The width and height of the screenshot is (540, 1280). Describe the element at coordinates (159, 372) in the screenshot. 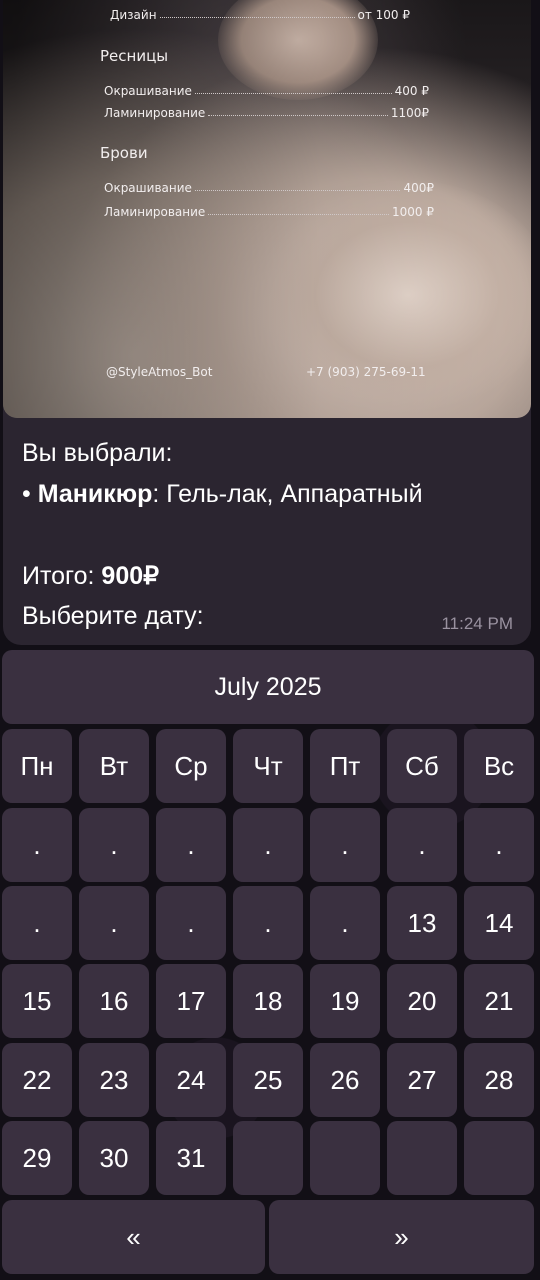

I see `bot-handle: @StyleAtmos_Bot` at that location.